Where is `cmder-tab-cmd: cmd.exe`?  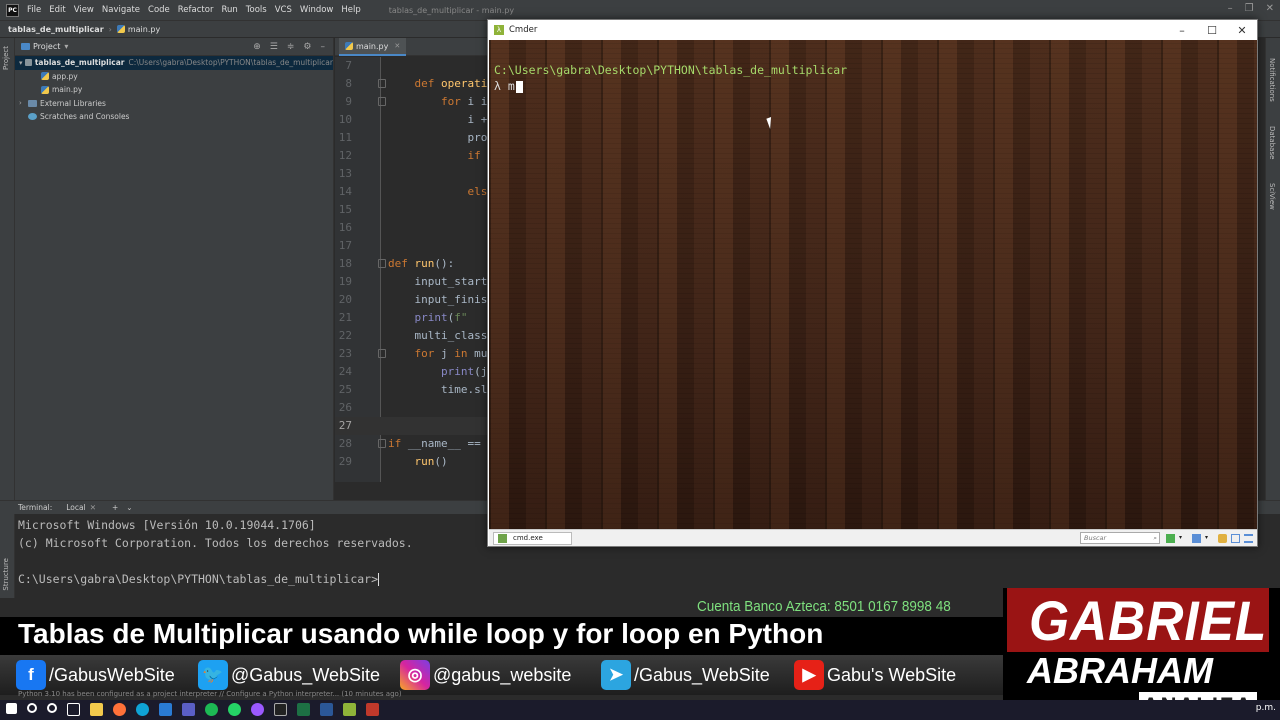
cmder-tab-cmd: cmd.exe is located at coordinates (532, 538).